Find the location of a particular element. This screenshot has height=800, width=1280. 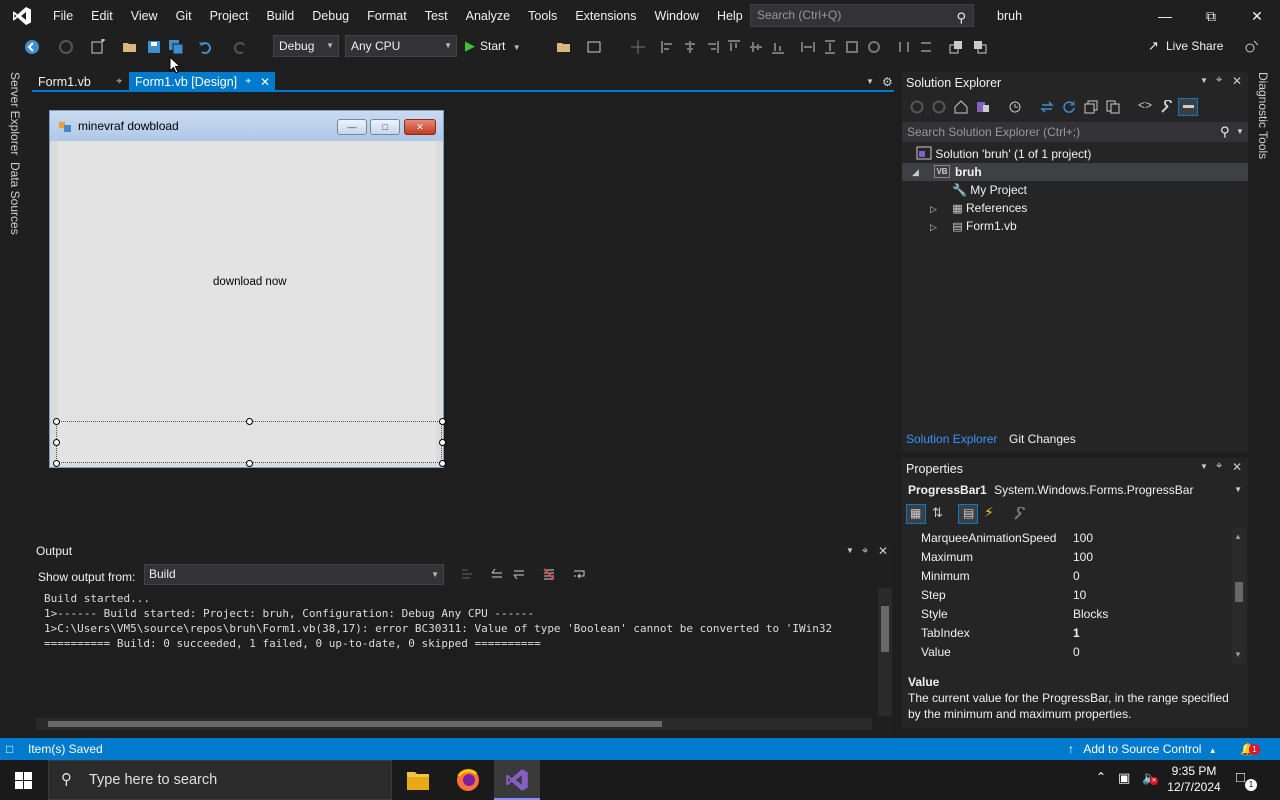

pending-changes-filter-icon is located at coordinates (1015, 107).